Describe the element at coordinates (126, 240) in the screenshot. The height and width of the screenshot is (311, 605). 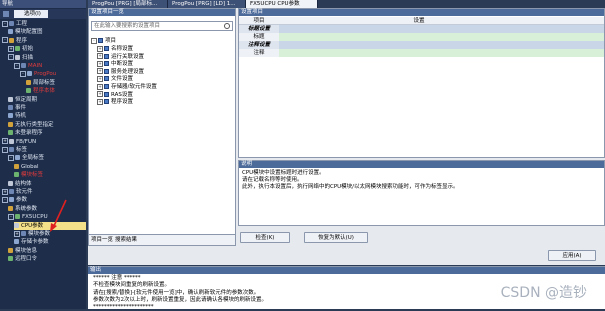
I see `tab-search-result: 搜索结果` at that location.